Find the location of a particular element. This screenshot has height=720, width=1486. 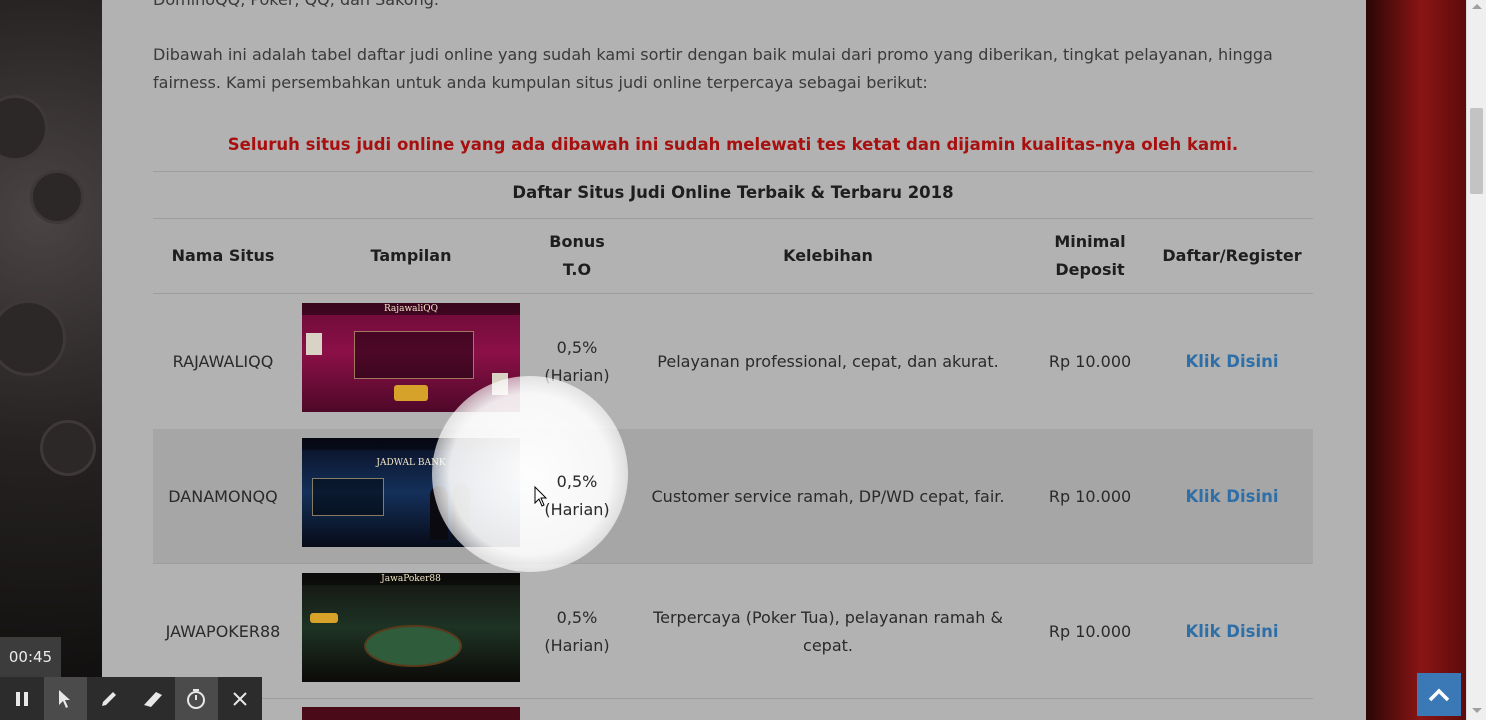

pause-icon is located at coordinates (21, 698).